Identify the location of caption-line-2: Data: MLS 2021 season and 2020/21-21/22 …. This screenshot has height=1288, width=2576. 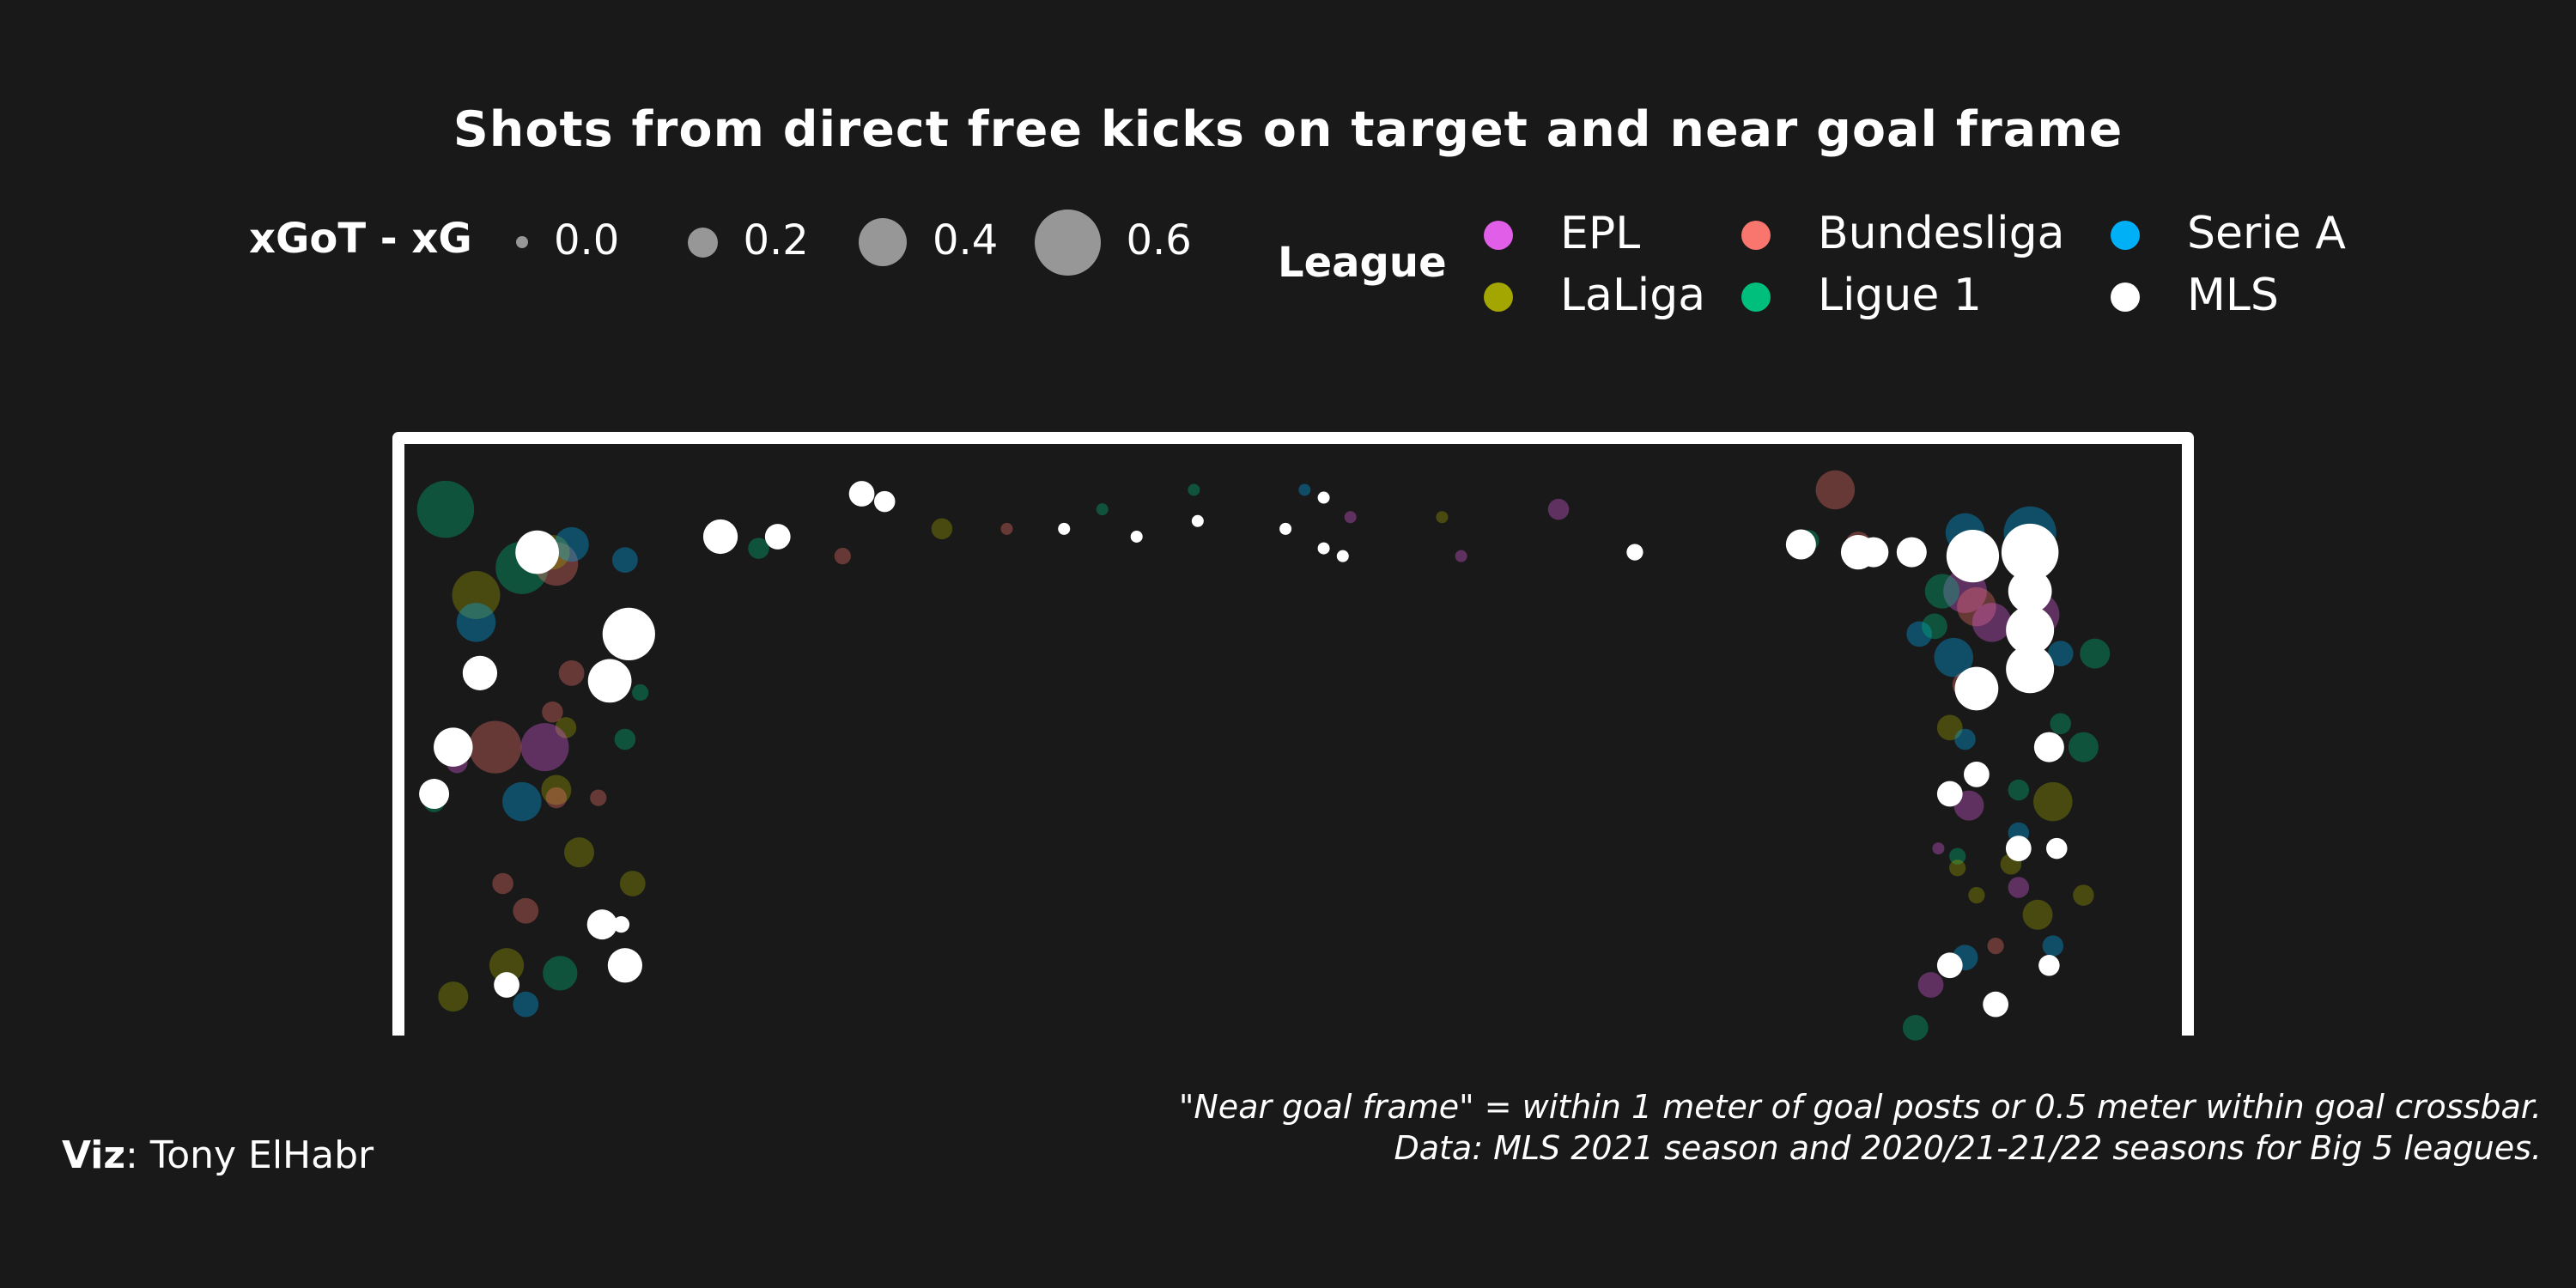
(1968, 1148).